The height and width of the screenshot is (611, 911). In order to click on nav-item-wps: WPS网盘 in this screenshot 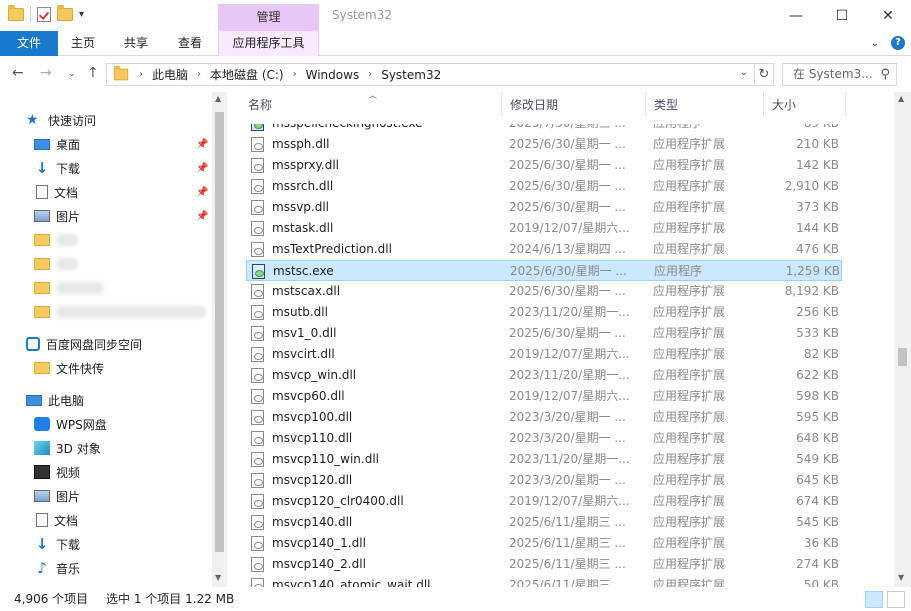, I will do `click(70, 424)`.